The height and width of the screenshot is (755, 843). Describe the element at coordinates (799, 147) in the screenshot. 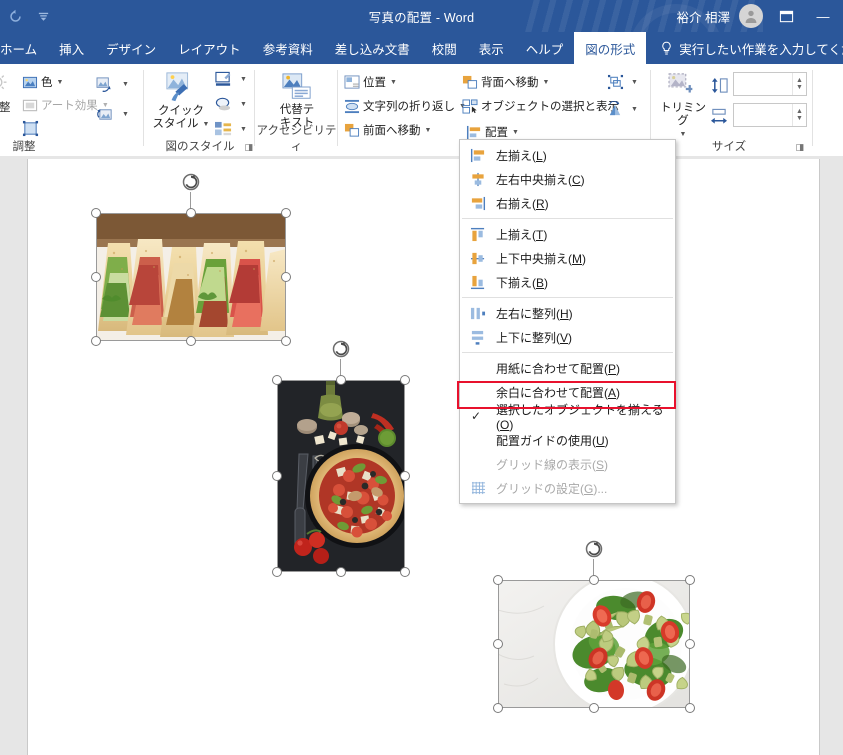

I see `size-dialog-launcher: ◨` at that location.